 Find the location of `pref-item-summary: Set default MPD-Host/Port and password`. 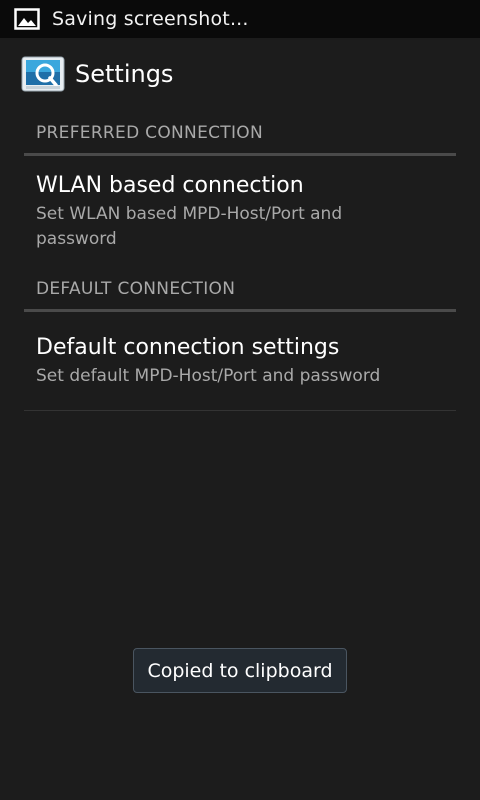

pref-item-summary: Set default MPD-Host/Port and password is located at coordinates (208, 376).